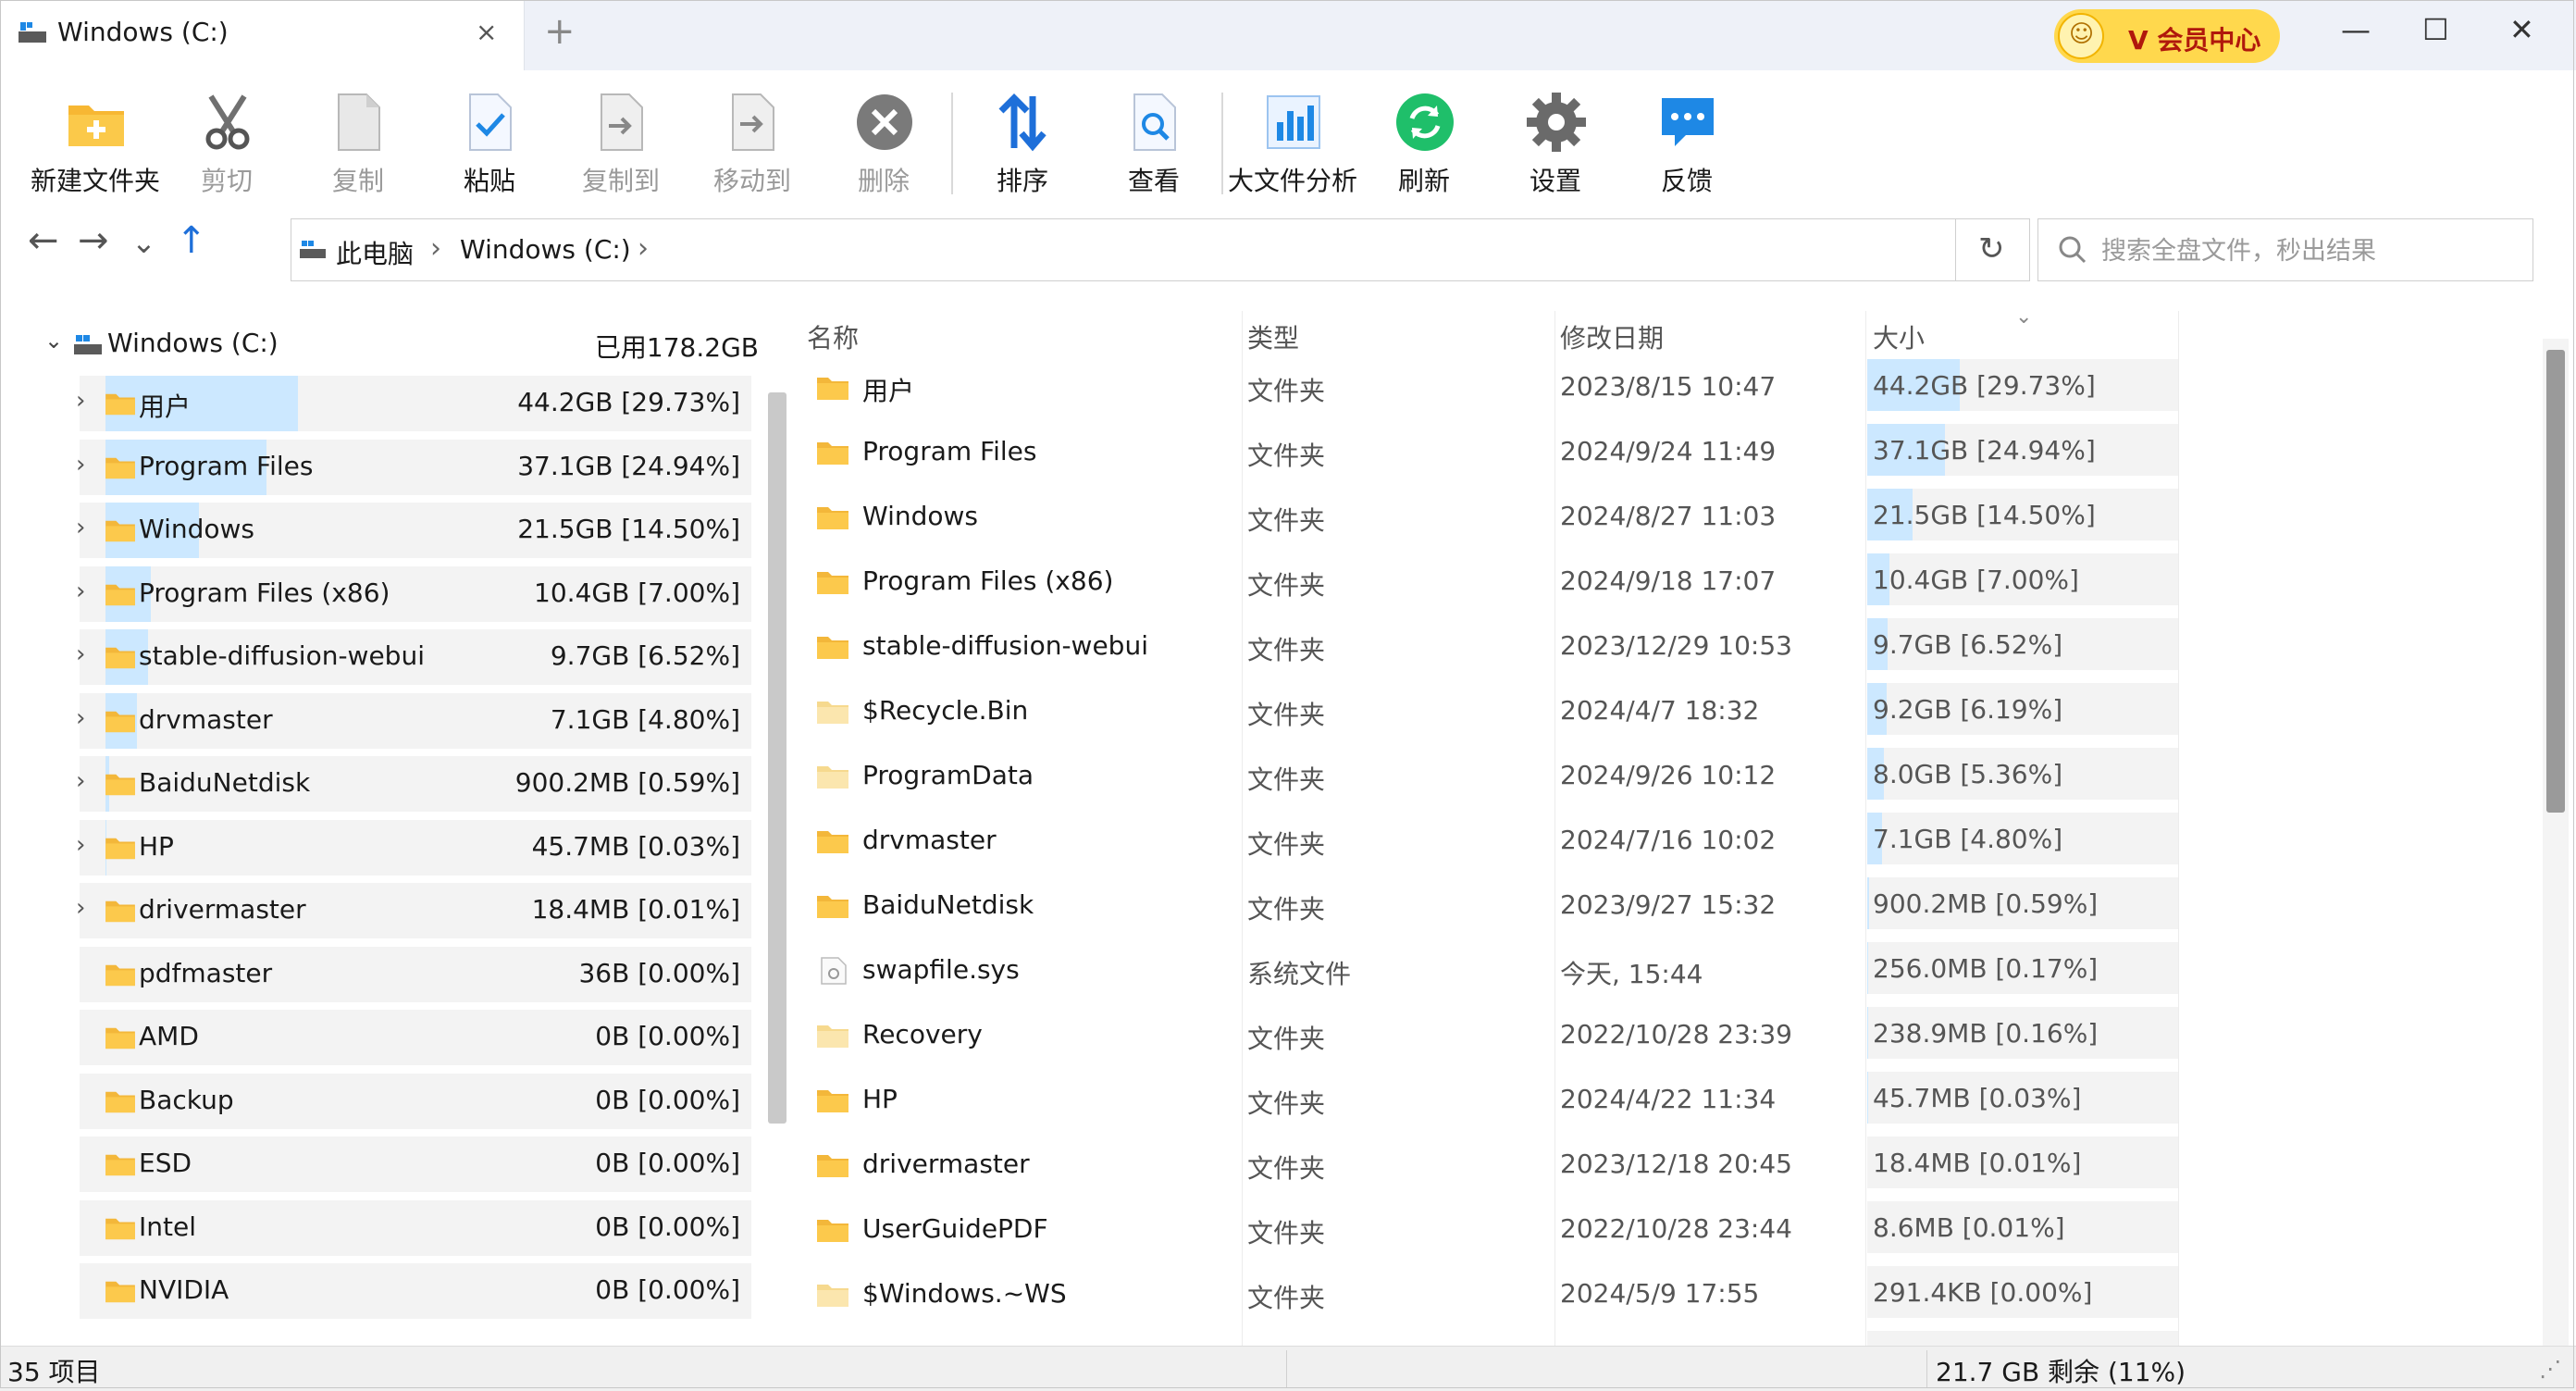  Describe the element at coordinates (192, 240) in the screenshot. I see `up-button: ↑` at that location.